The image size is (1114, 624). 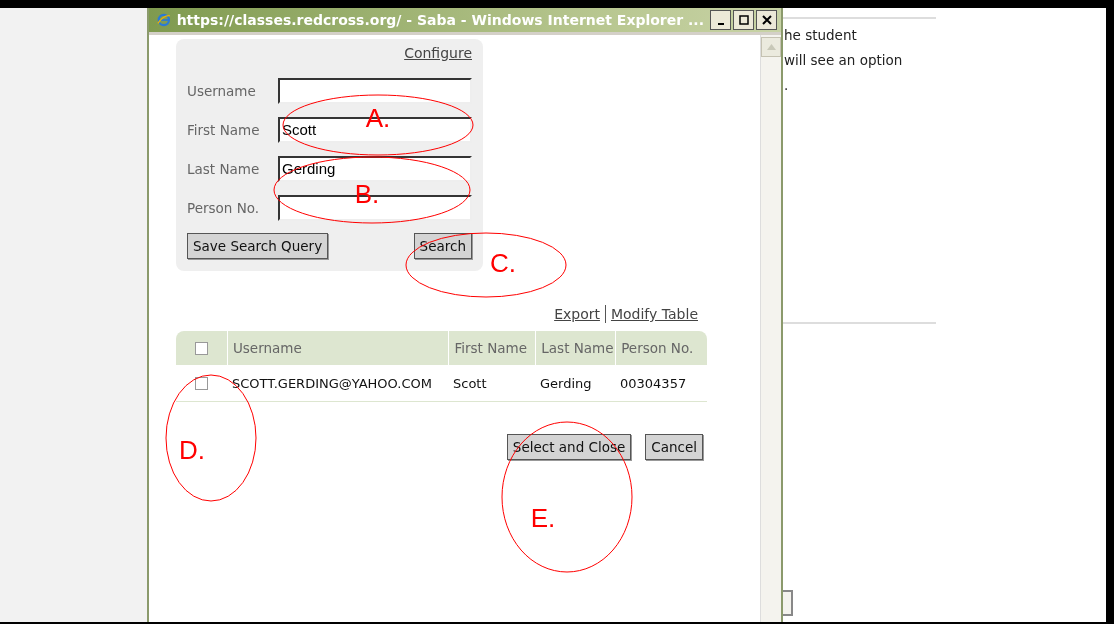 What do you see at coordinates (438, 53) in the screenshot?
I see `configure-link: Configure` at bounding box center [438, 53].